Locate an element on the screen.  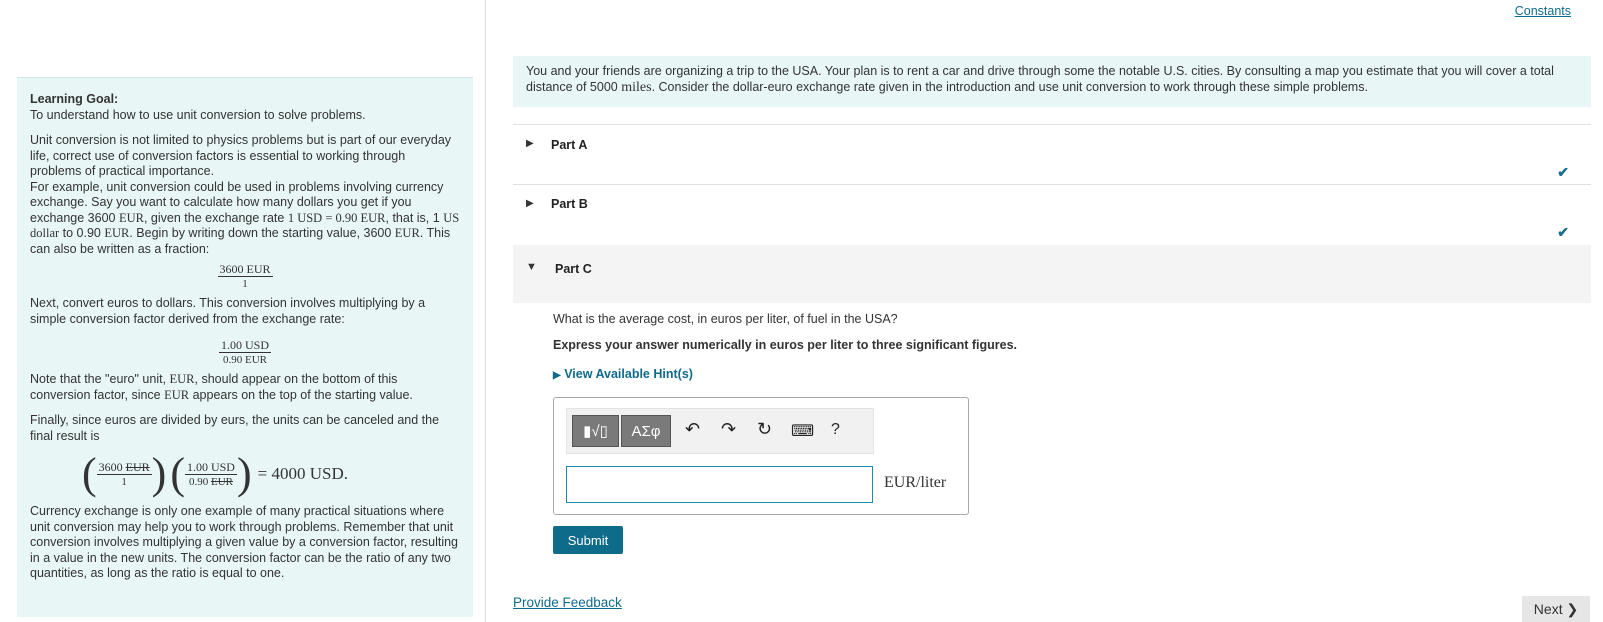
learning-goal-title: Learning Goal: is located at coordinates (74, 99).